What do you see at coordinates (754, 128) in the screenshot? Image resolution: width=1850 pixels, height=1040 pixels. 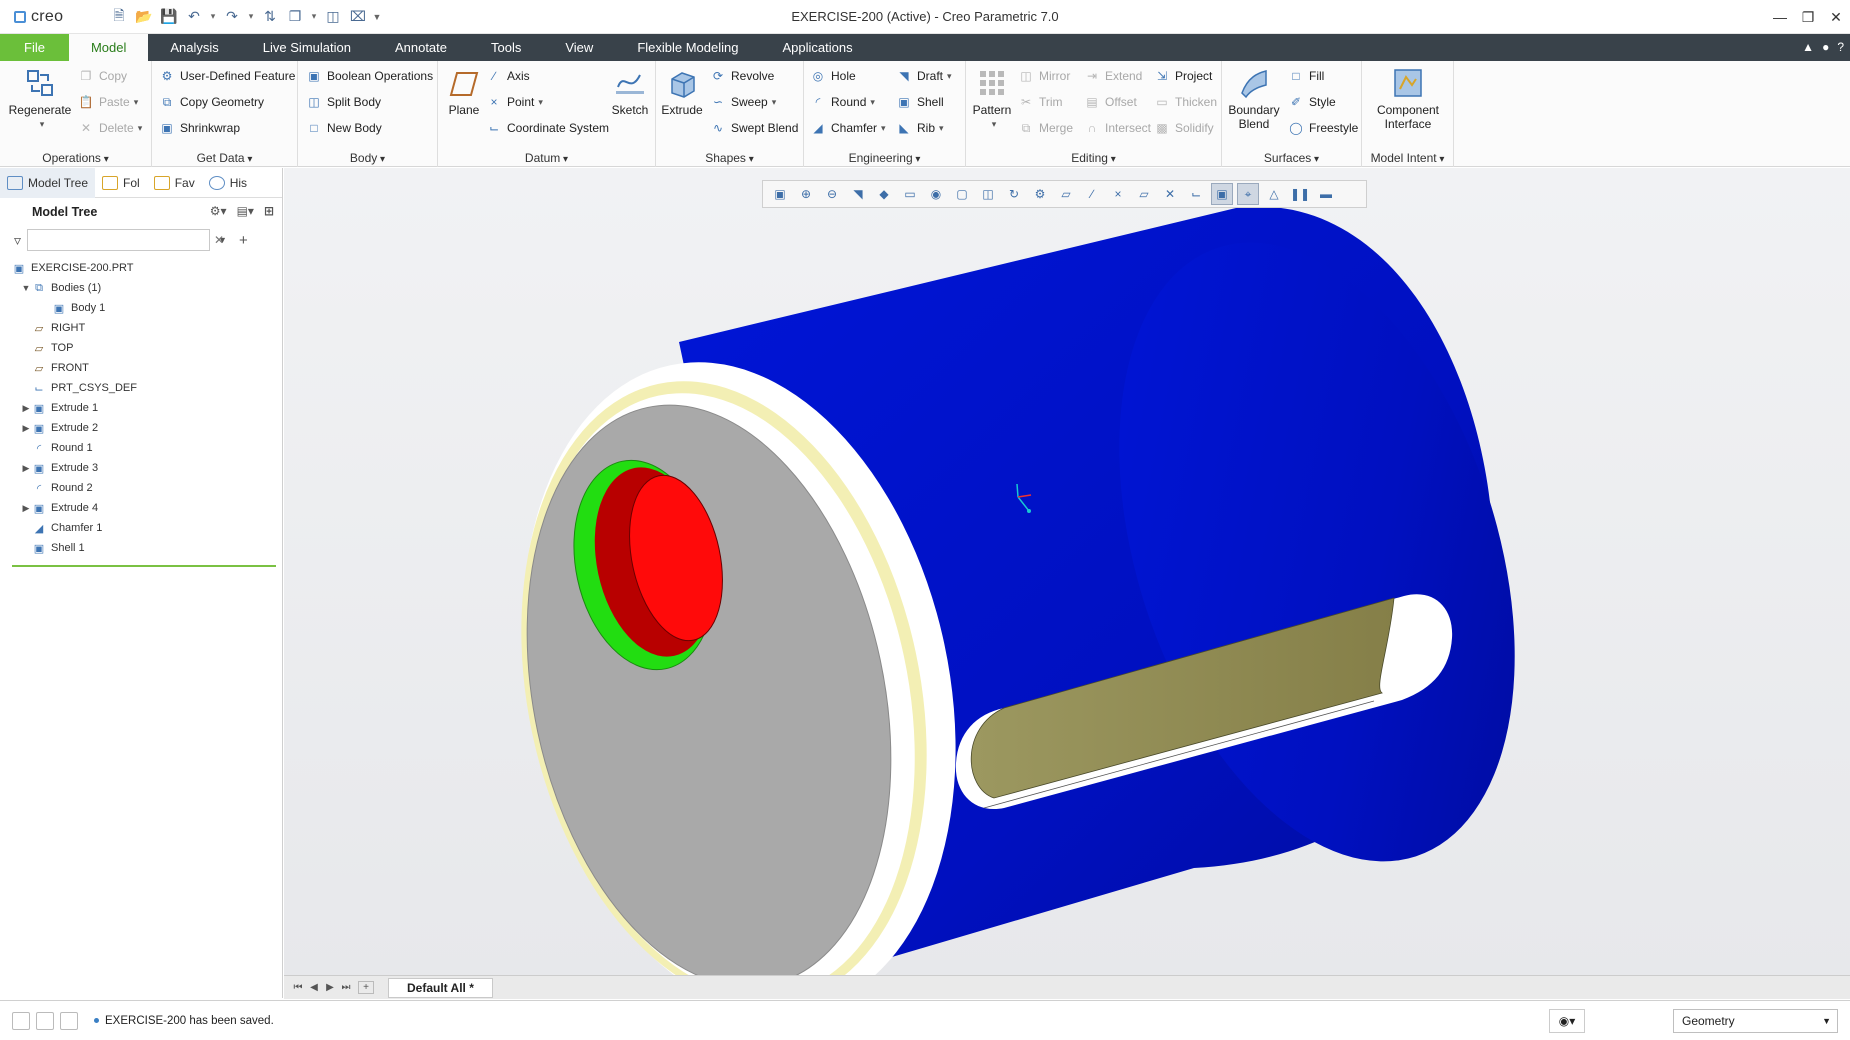 I see `swept-blend-button: ∿ Swept Blend` at bounding box center [754, 128].